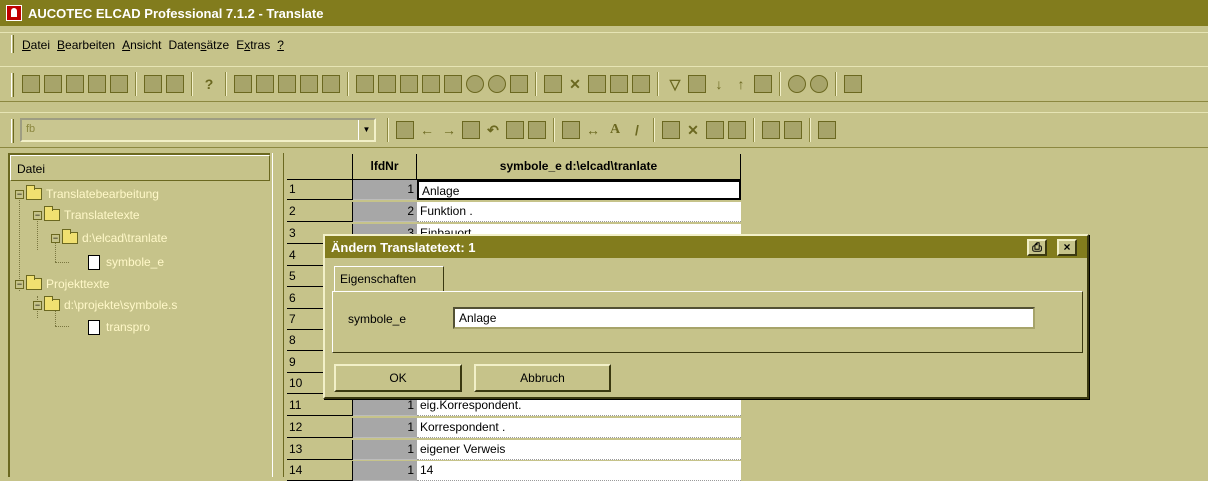 The image size is (1208, 481). Describe the element at coordinates (427, 130) in the screenshot. I see `arrow-left-icon: ←` at that location.